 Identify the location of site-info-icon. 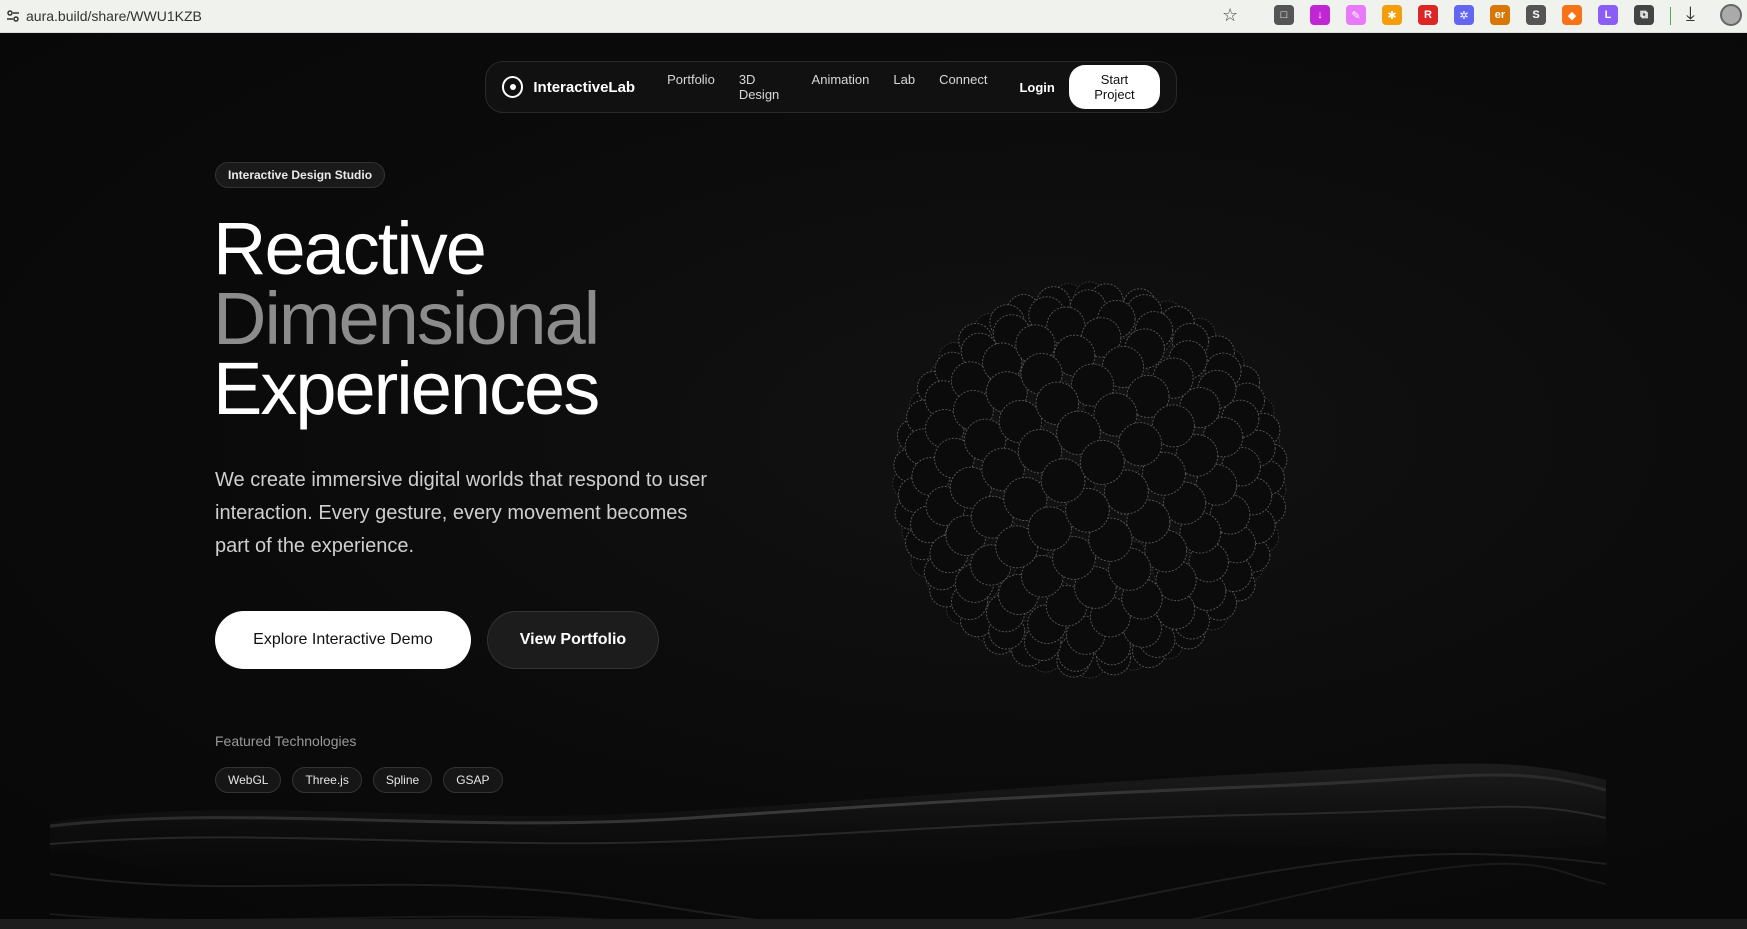
(13, 16).